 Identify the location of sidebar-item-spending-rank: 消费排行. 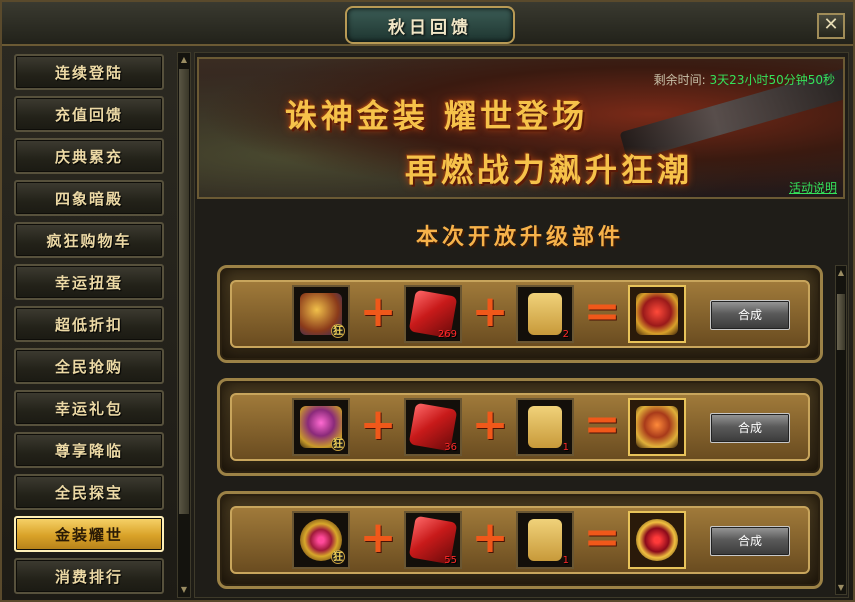
(89, 576).